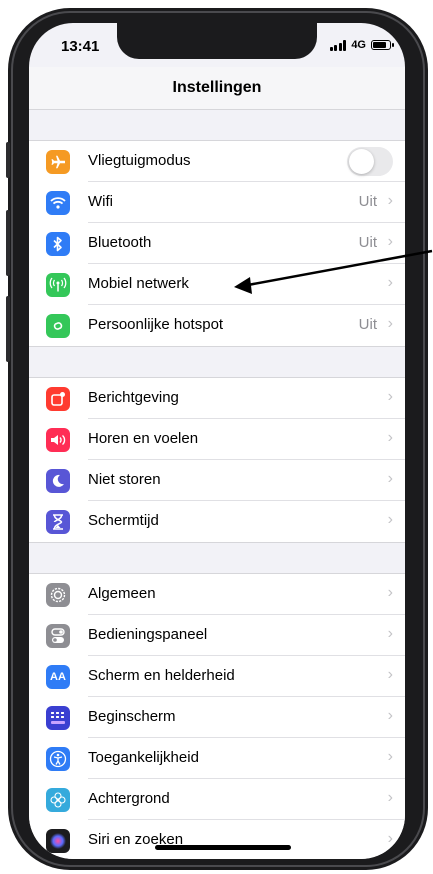 Image resolution: width=433 pixels, height=874 pixels. Describe the element at coordinates (367, 324) in the screenshot. I see `hotspot-status-value: Uit` at that location.